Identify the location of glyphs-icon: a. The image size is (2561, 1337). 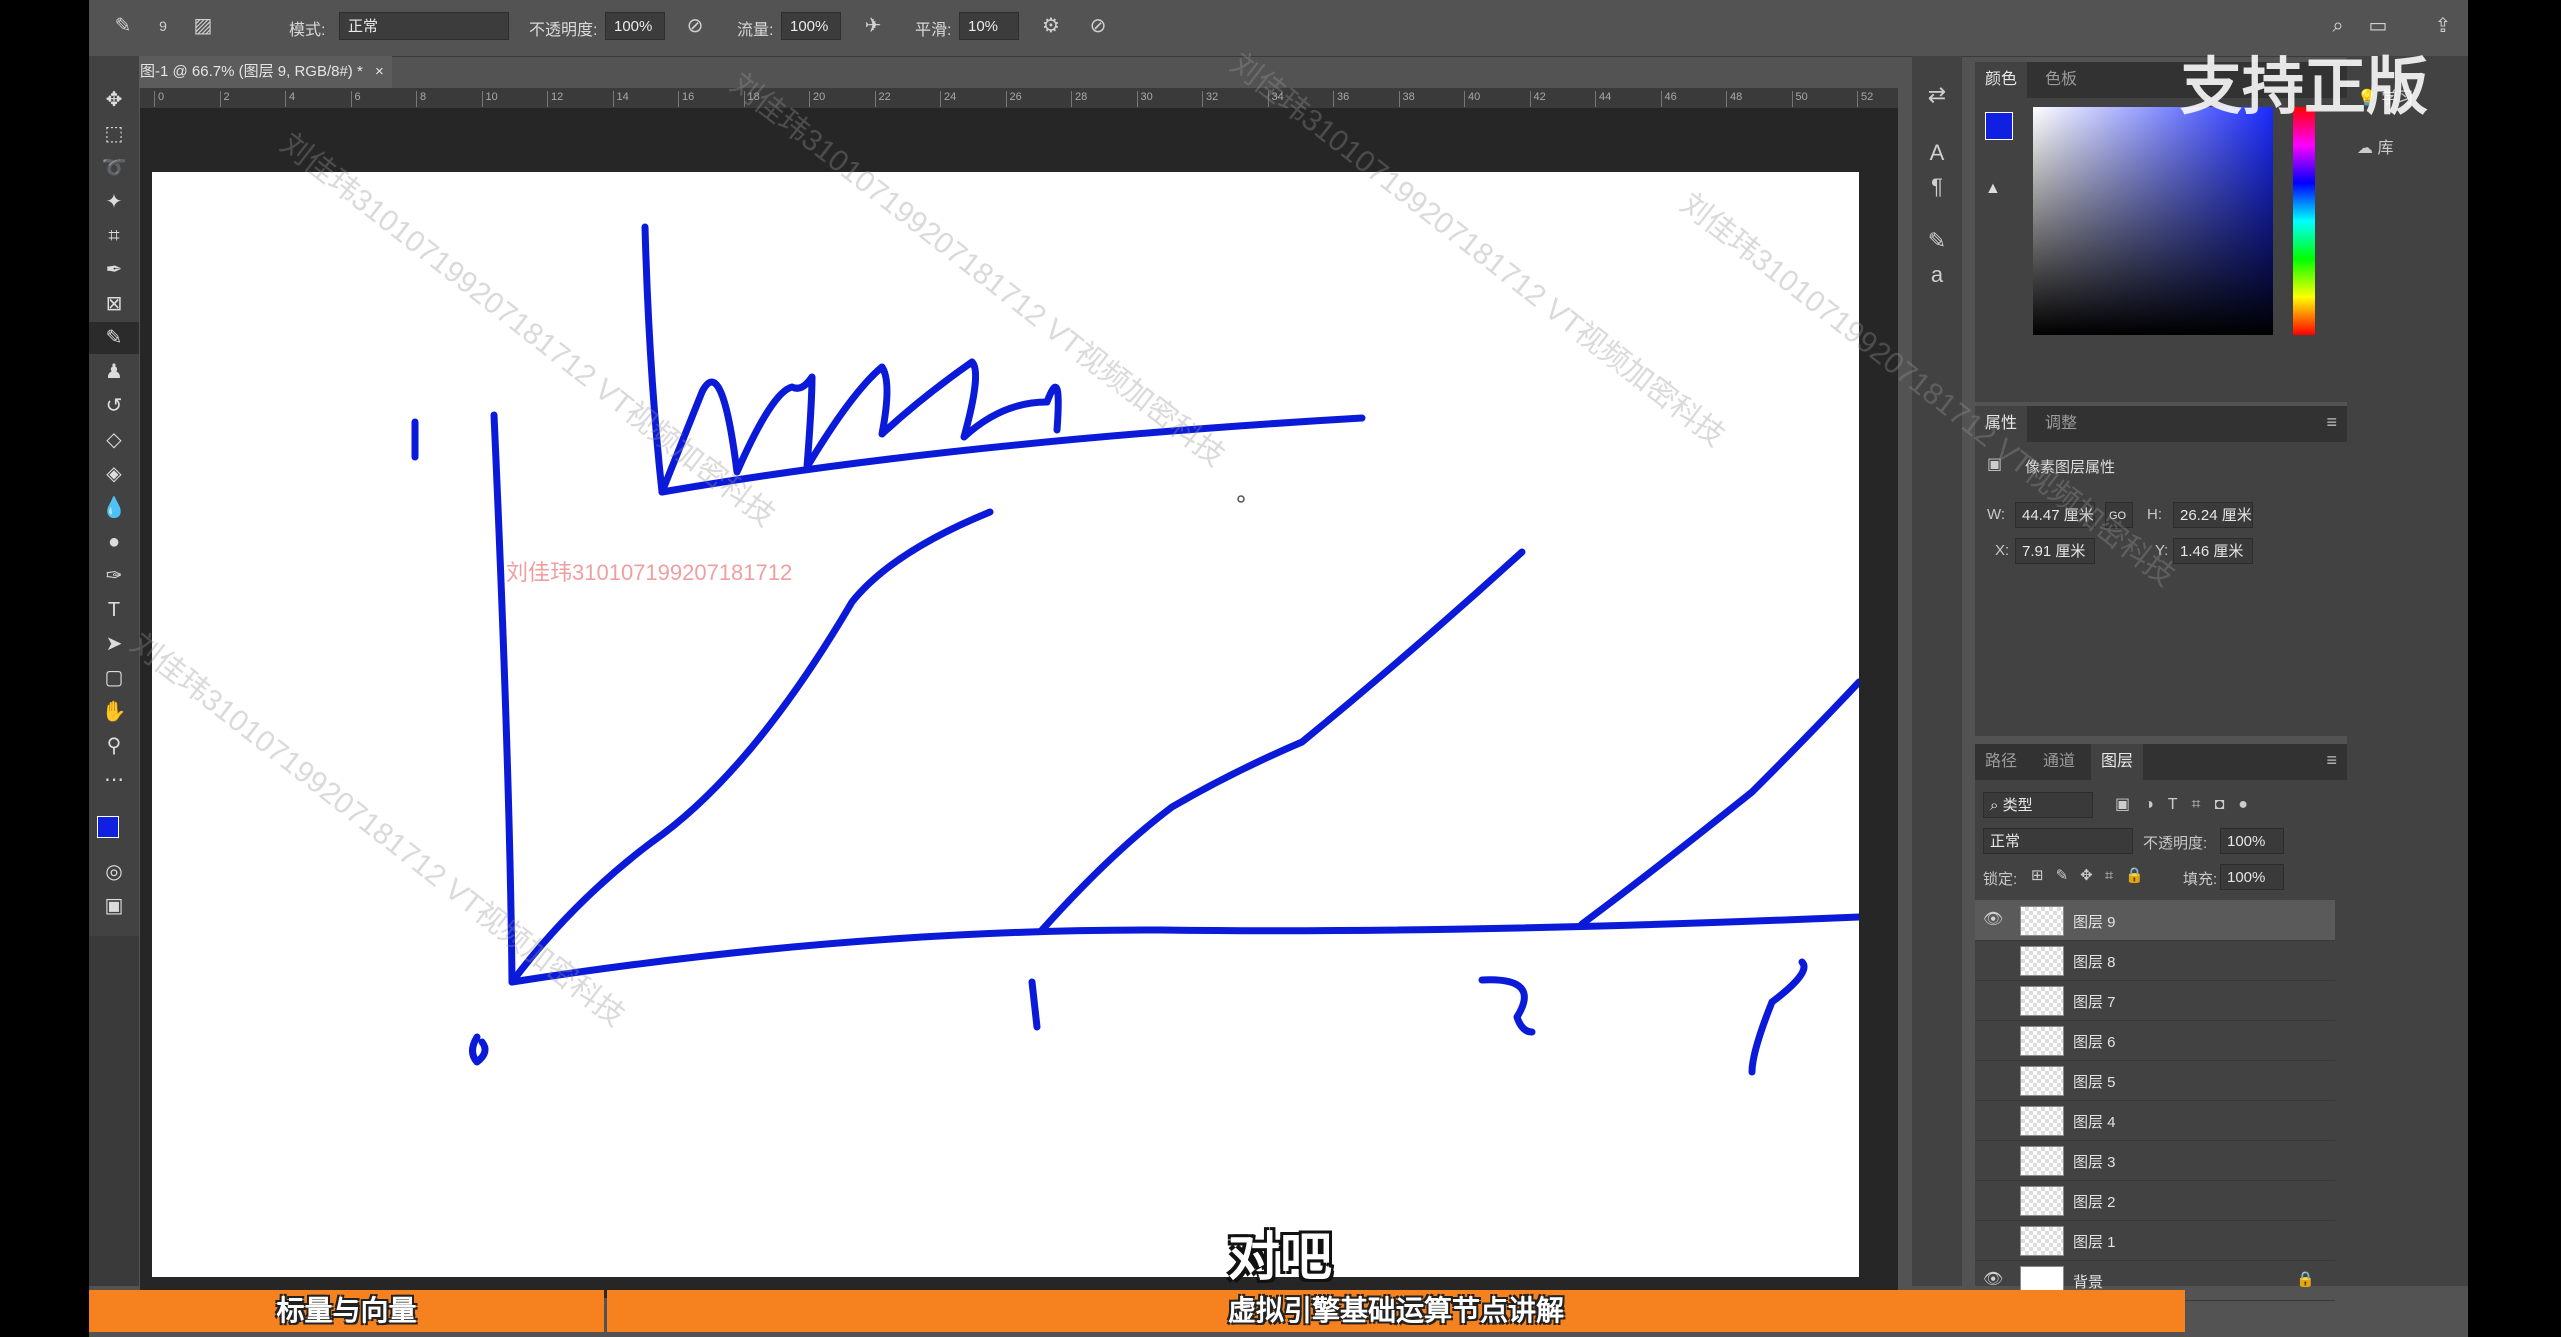
(1937, 275).